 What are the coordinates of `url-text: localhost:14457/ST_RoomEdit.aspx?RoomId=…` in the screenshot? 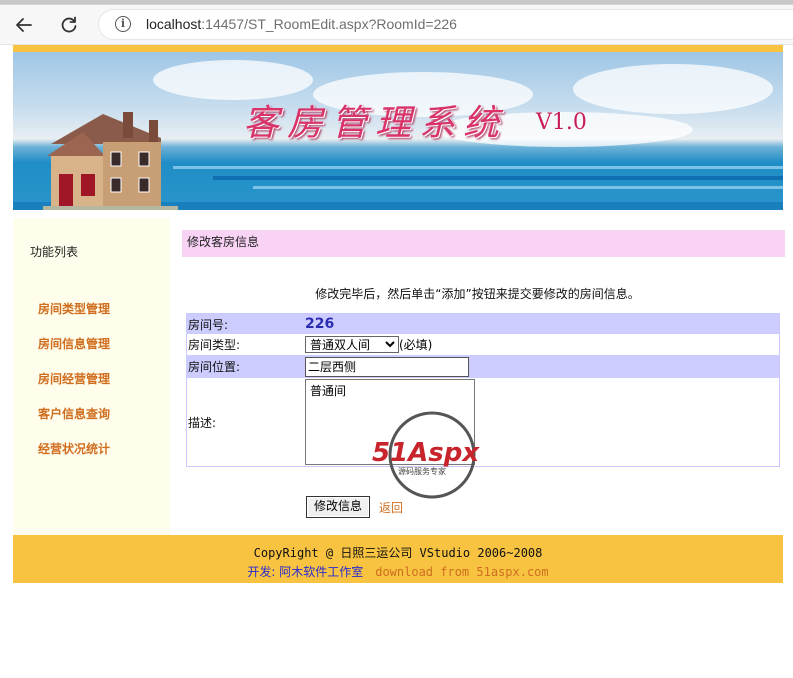 It's located at (301, 24).